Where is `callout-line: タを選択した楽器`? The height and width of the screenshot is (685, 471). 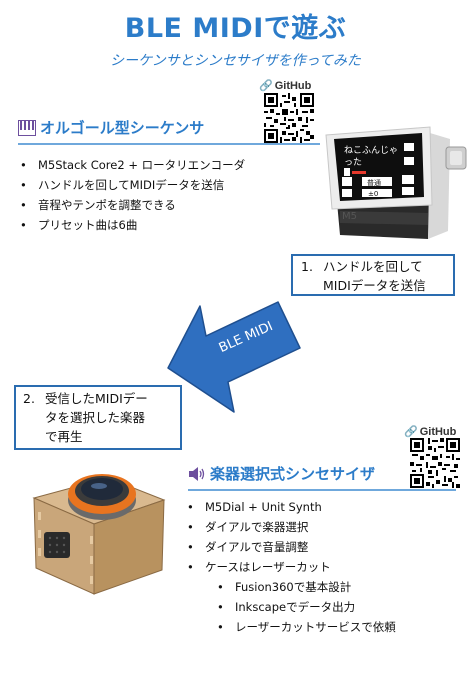 callout-line: タを選択した楽器 is located at coordinates (95, 417).